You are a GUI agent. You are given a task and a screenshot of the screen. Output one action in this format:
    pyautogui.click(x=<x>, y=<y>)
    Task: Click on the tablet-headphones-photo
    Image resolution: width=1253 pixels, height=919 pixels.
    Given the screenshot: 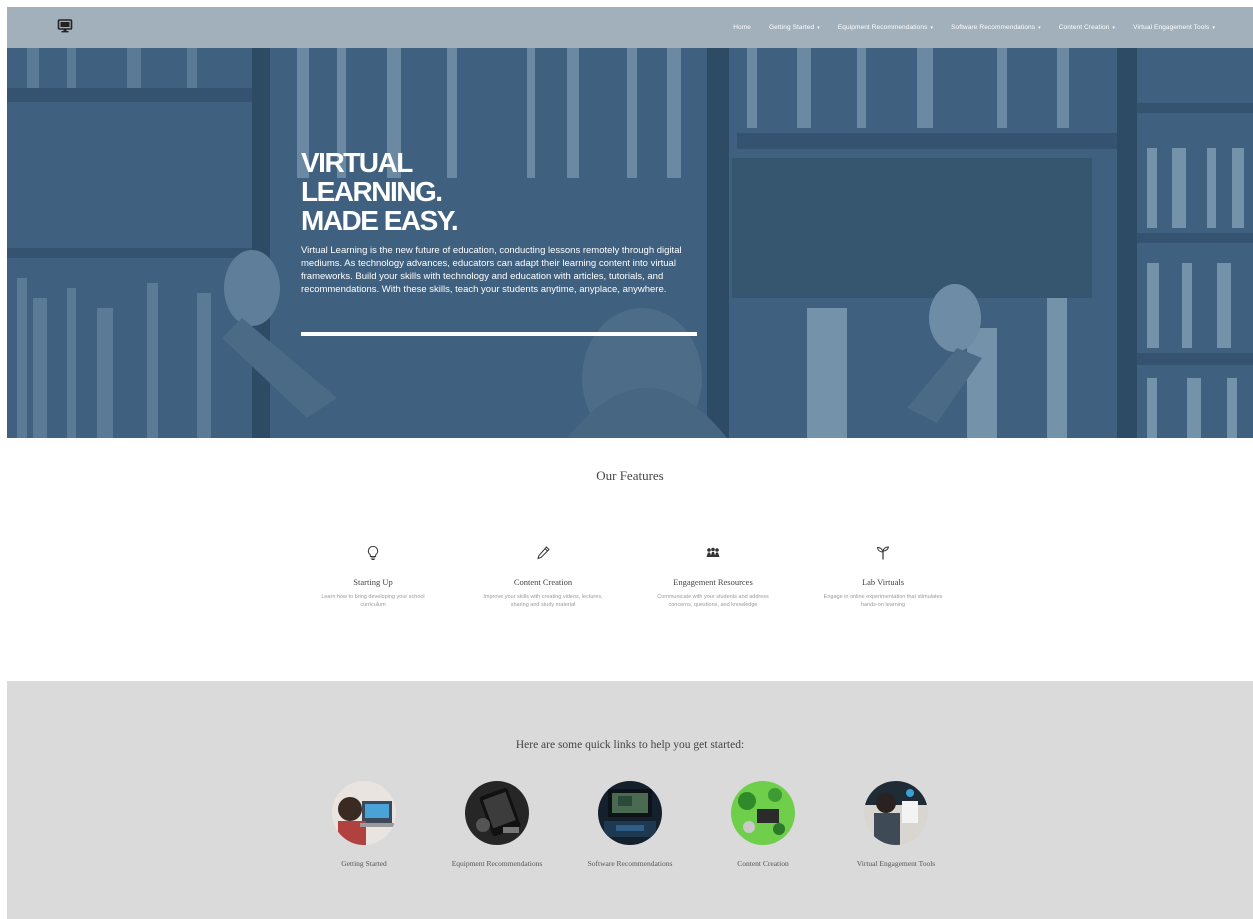 What is the action you would take?
    pyautogui.click(x=497, y=813)
    